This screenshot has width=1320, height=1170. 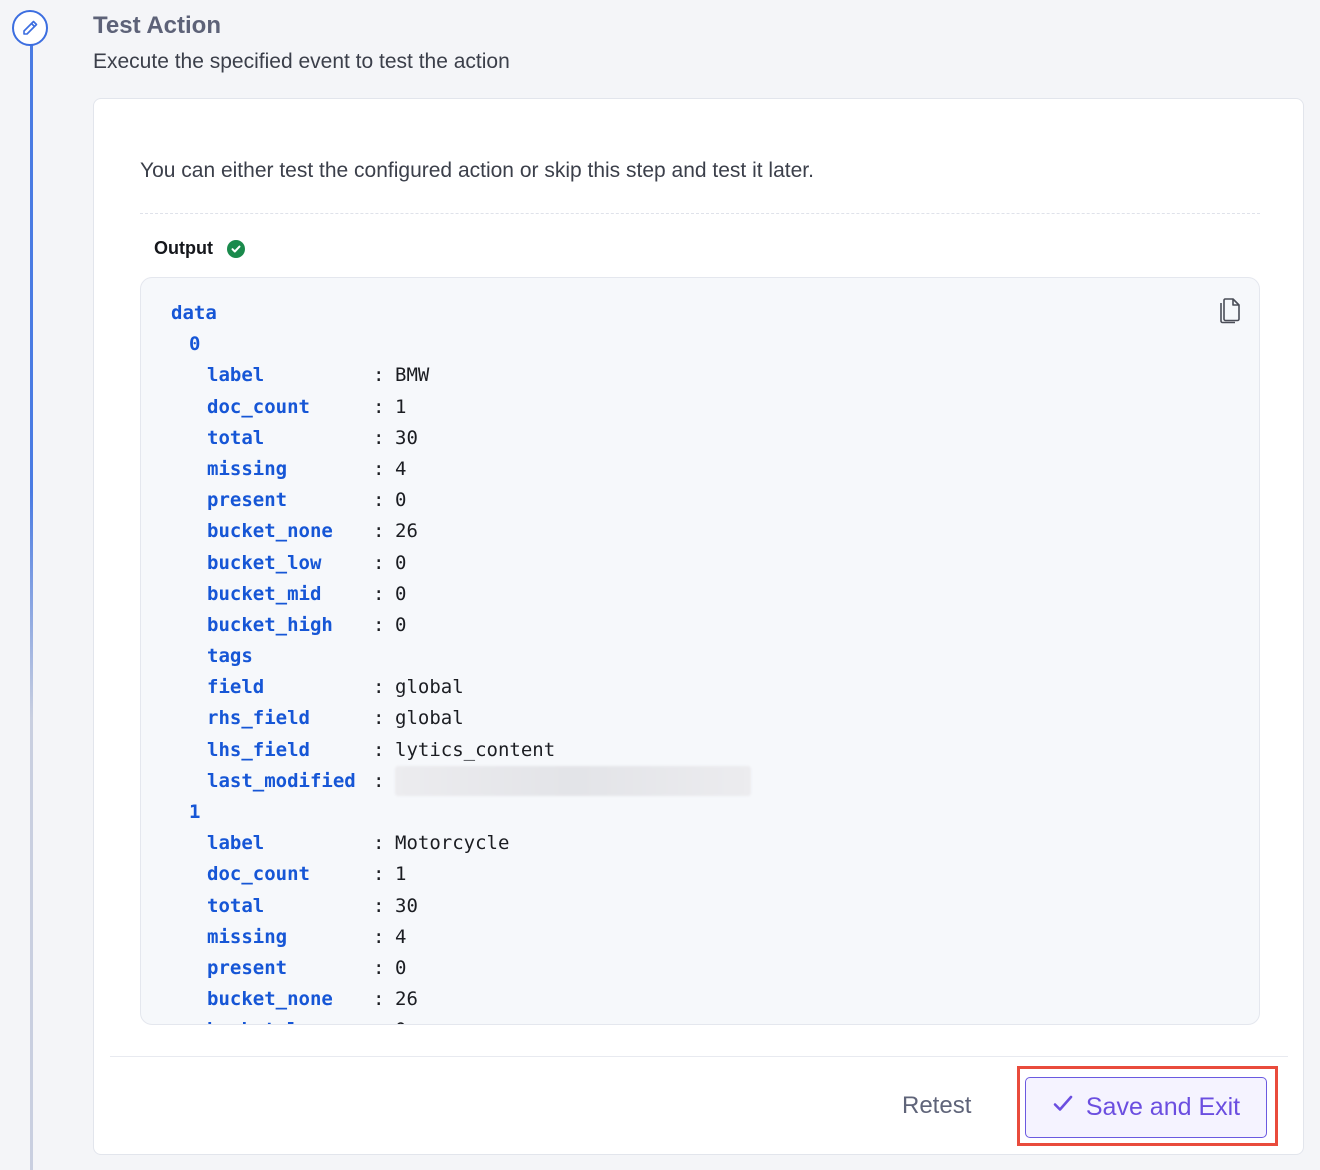 I want to click on save-and-exit-label: Save and Exit, so click(x=1163, y=1107).